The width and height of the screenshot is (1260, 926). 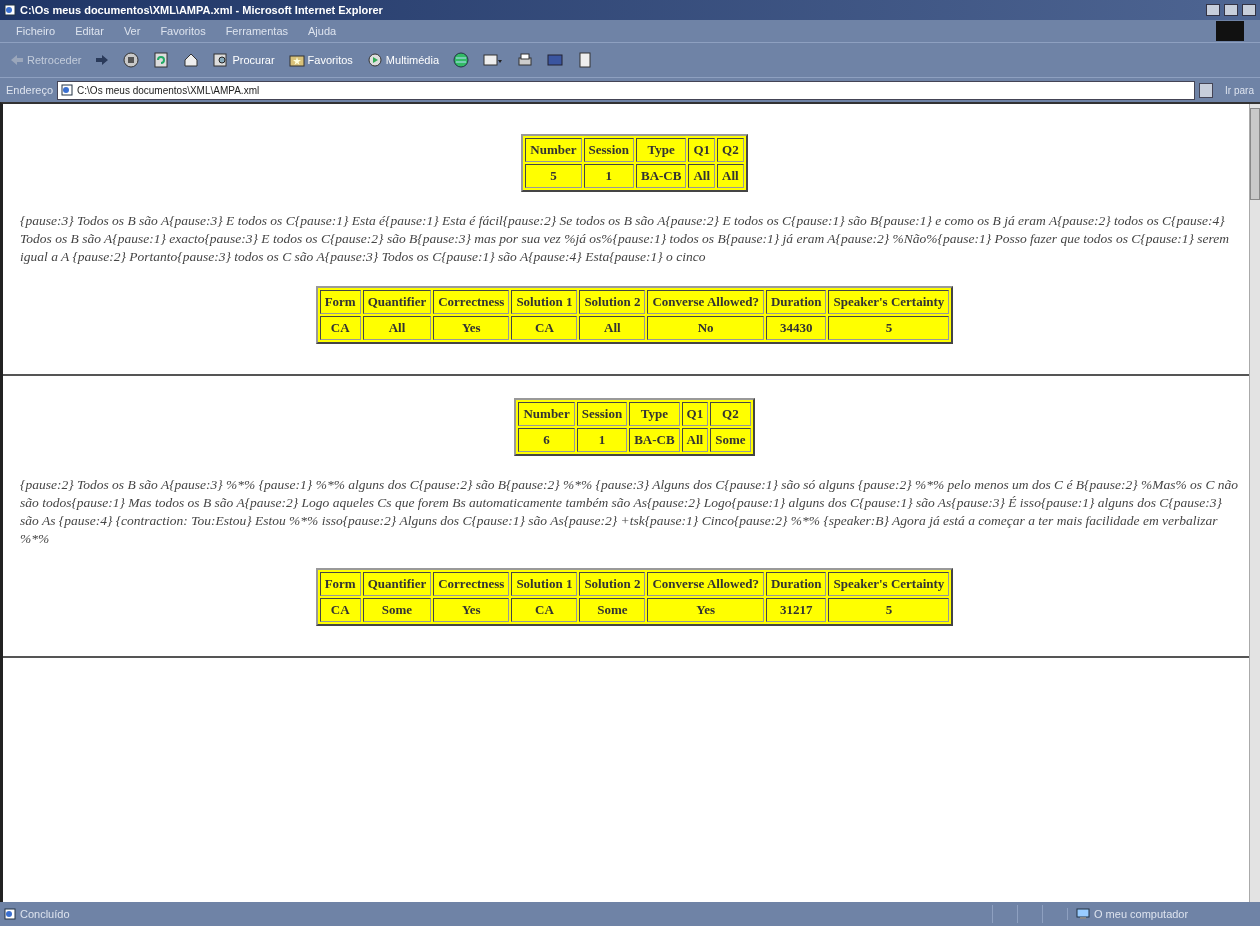 What do you see at coordinates (256, 31) in the screenshot?
I see `menu-item: Ferramentas` at bounding box center [256, 31].